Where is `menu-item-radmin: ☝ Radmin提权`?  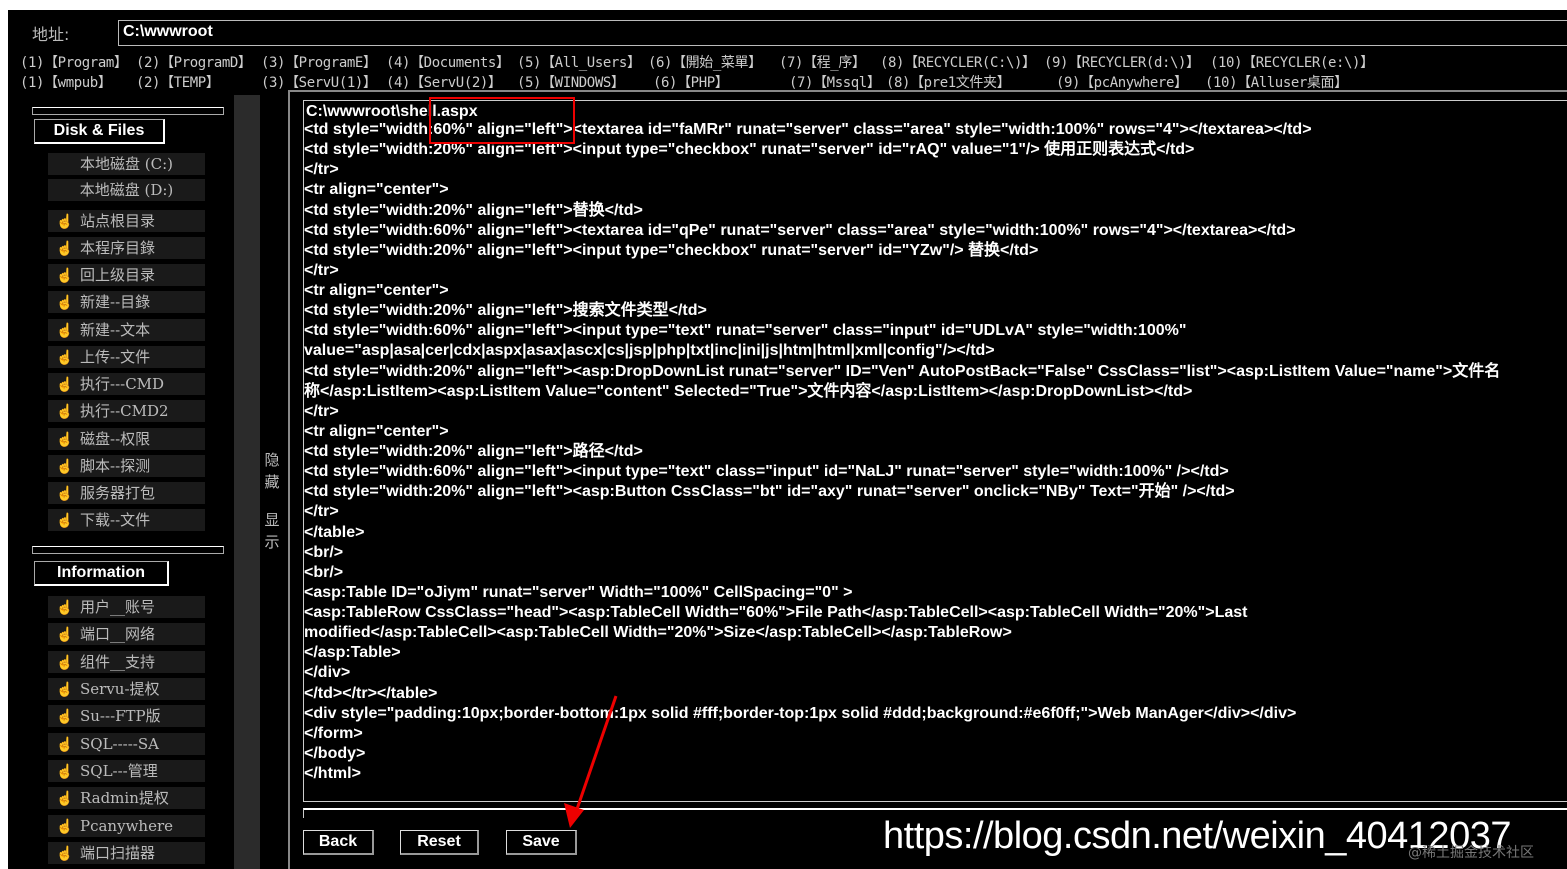
menu-item-radmin: ☝ Radmin提权 is located at coordinates (126, 798).